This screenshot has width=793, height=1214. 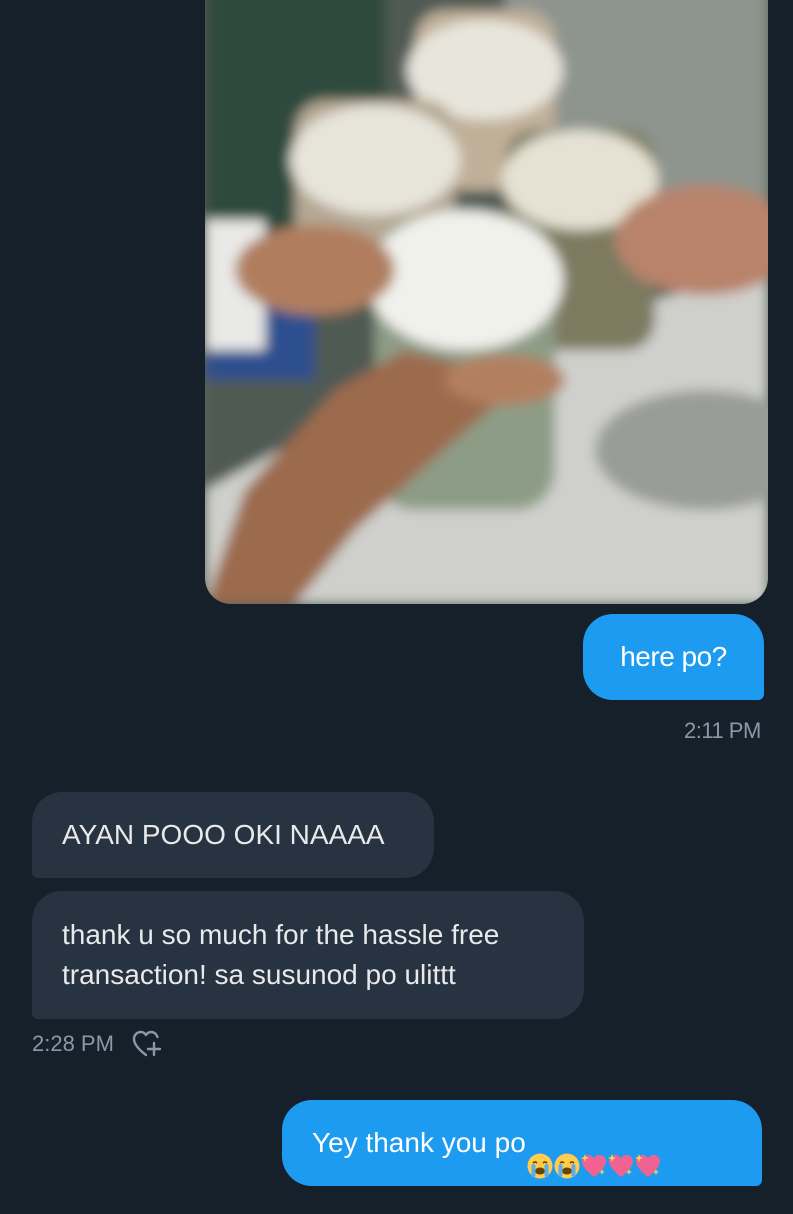 What do you see at coordinates (223, 834) in the screenshot?
I see `message-text: AYAN POOO OKI NAAAA` at bounding box center [223, 834].